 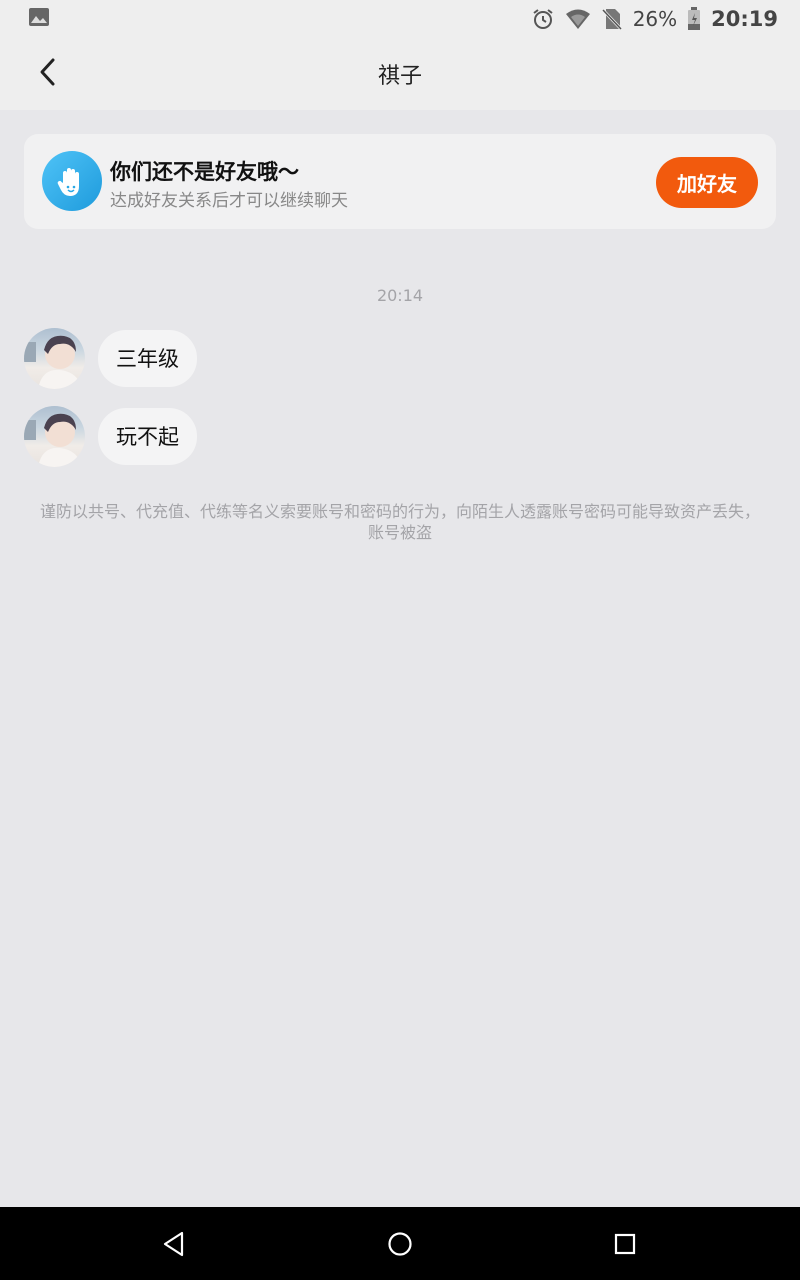 I want to click on hand-wave-icon, so click(x=72, y=181).